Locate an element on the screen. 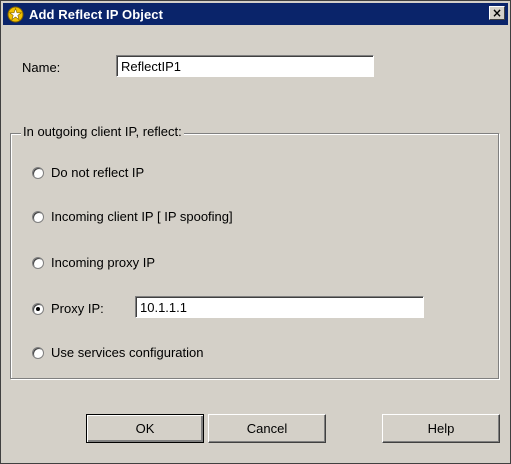  close-icon: × is located at coordinates (497, 13).